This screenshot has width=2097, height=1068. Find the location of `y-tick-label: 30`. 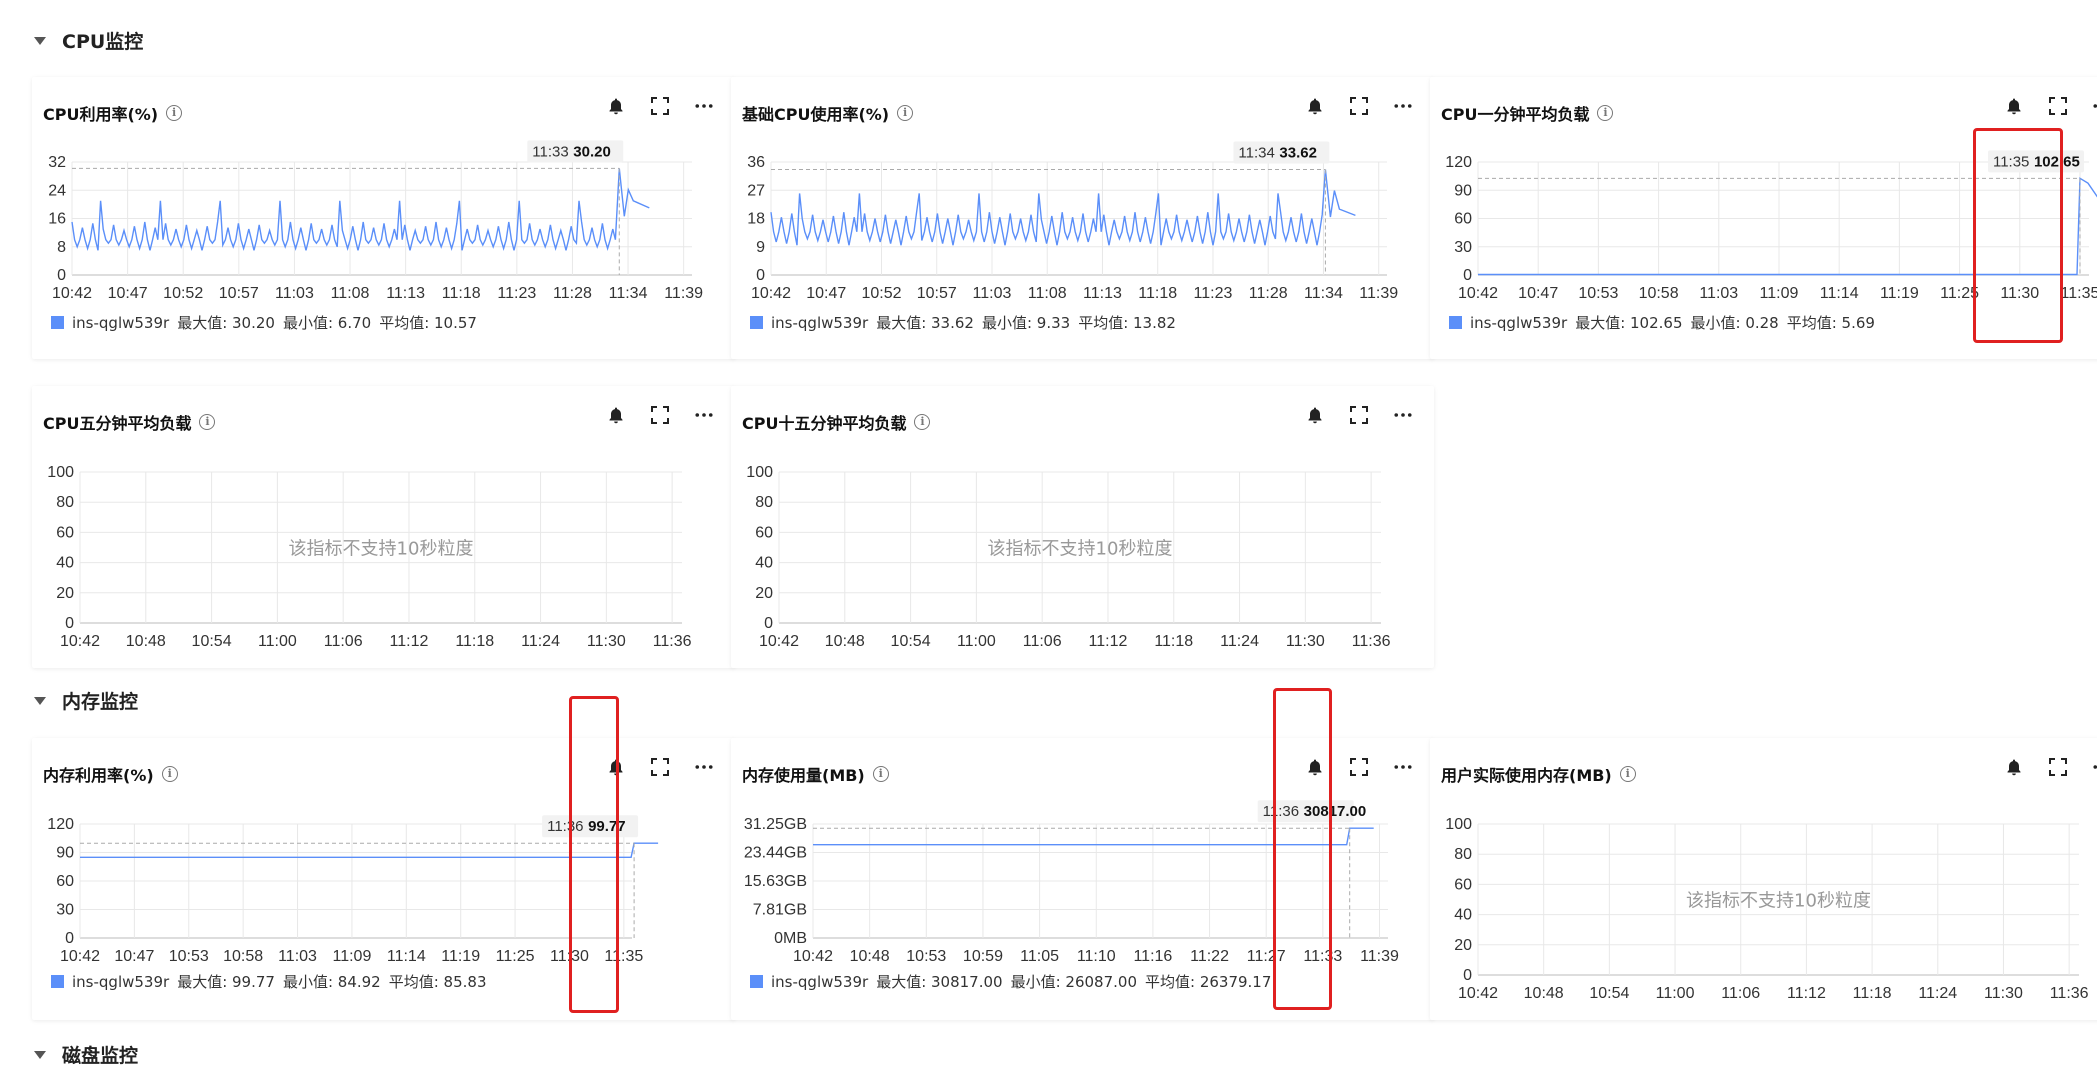

y-tick-label: 30 is located at coordinates (1463, 247).